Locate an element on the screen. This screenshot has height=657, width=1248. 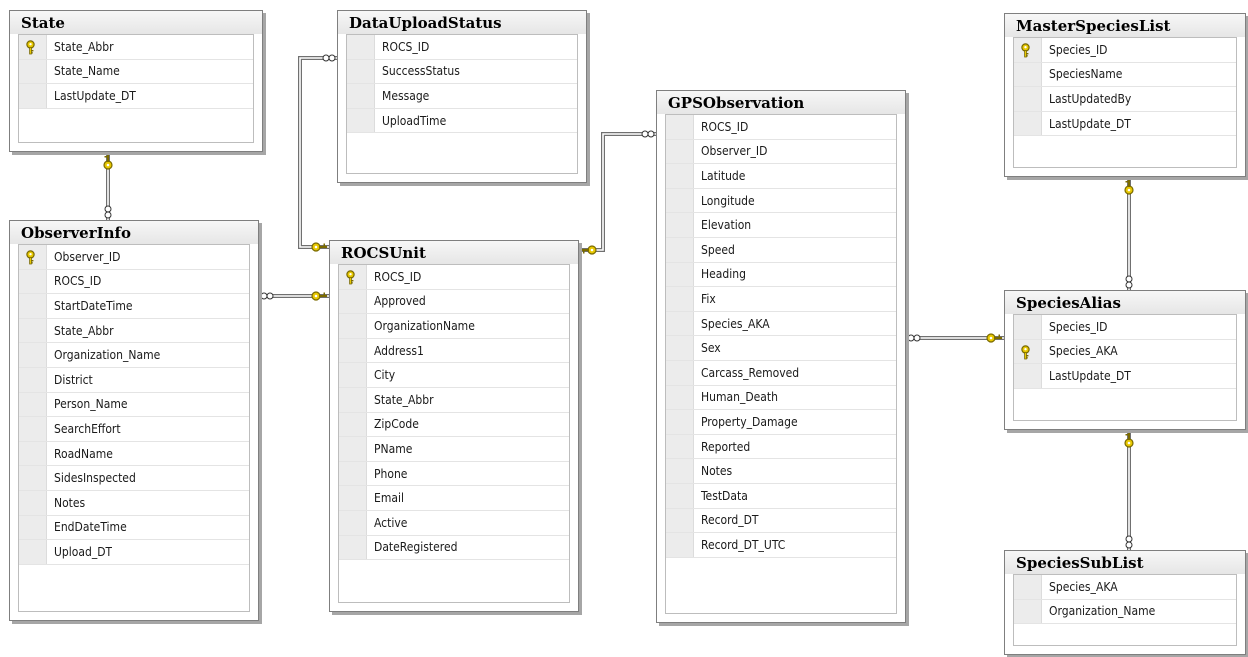
column-row: Fix is located at coordinates (781, 299).